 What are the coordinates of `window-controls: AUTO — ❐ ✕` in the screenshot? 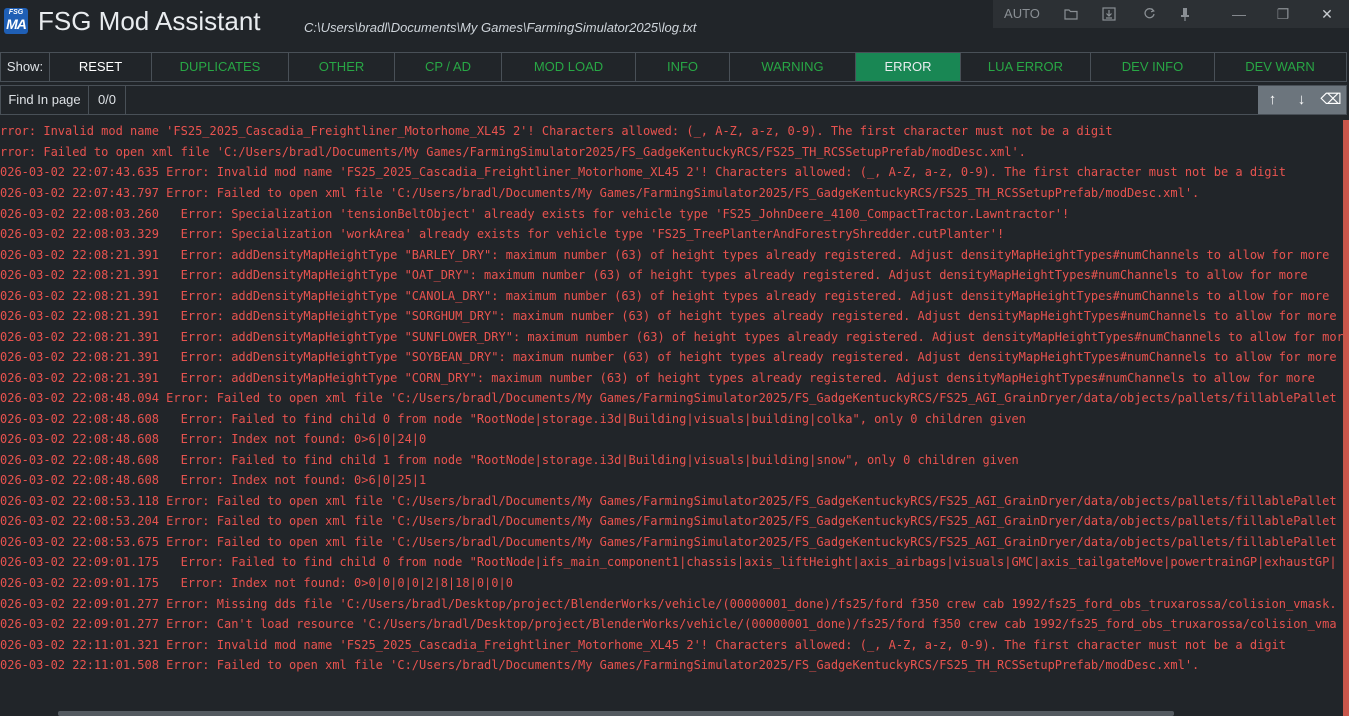 It's located at (1171, 14).